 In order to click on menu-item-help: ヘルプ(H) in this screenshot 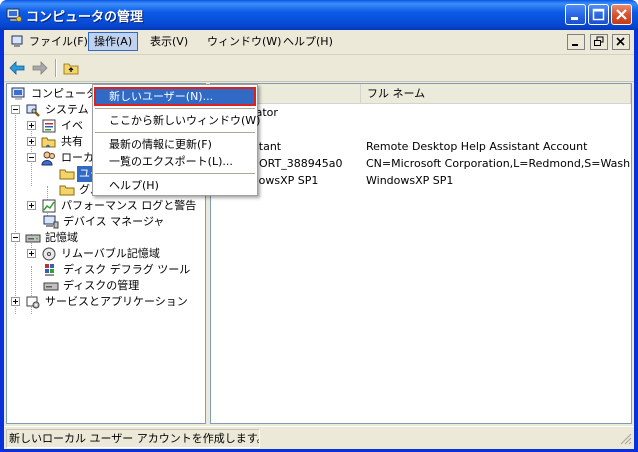, I will do `click(175, 185)`.